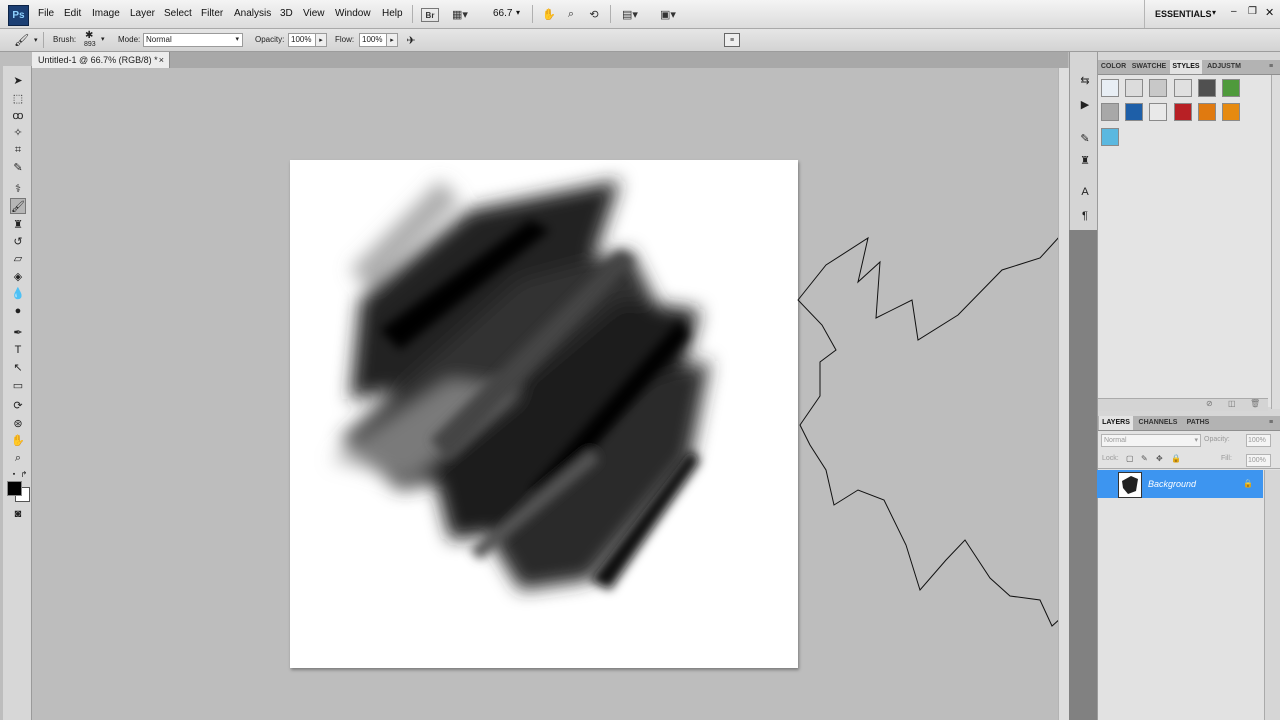  What do you see at coordinates (1149, 67) in the screenshot?
I see `tab-swatches: SWATCHE` at bounding box center [1149, 67].